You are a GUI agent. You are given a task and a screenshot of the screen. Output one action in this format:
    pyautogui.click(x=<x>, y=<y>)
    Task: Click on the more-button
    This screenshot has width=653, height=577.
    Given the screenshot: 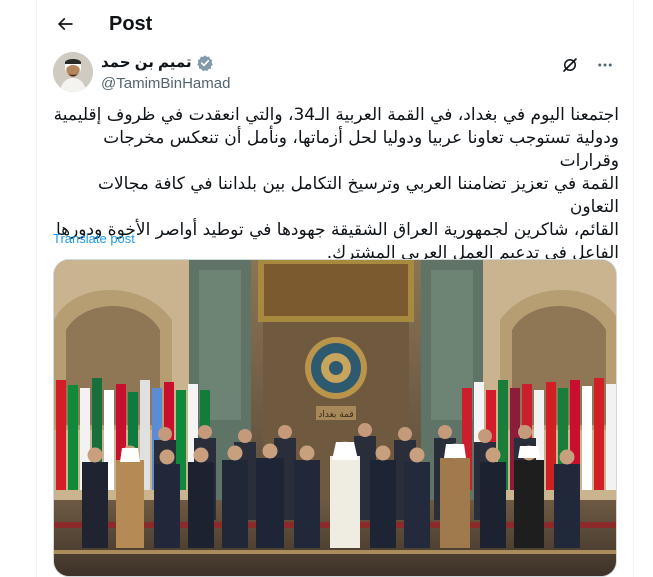 What is the action you would take?
    pyautogui.click(x=605, y=65)
    